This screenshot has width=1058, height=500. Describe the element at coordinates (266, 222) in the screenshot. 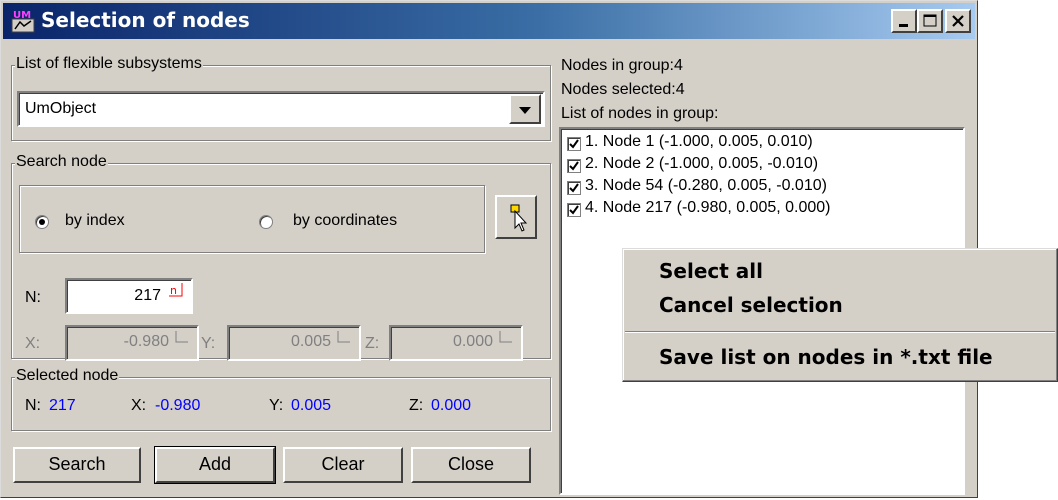

I see `by-coordinates-radio` at that location.